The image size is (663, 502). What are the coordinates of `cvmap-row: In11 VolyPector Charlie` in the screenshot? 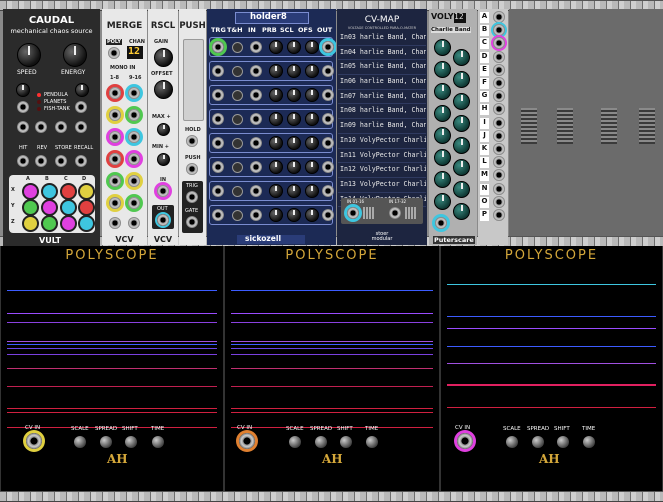 It's located at (382, 156).